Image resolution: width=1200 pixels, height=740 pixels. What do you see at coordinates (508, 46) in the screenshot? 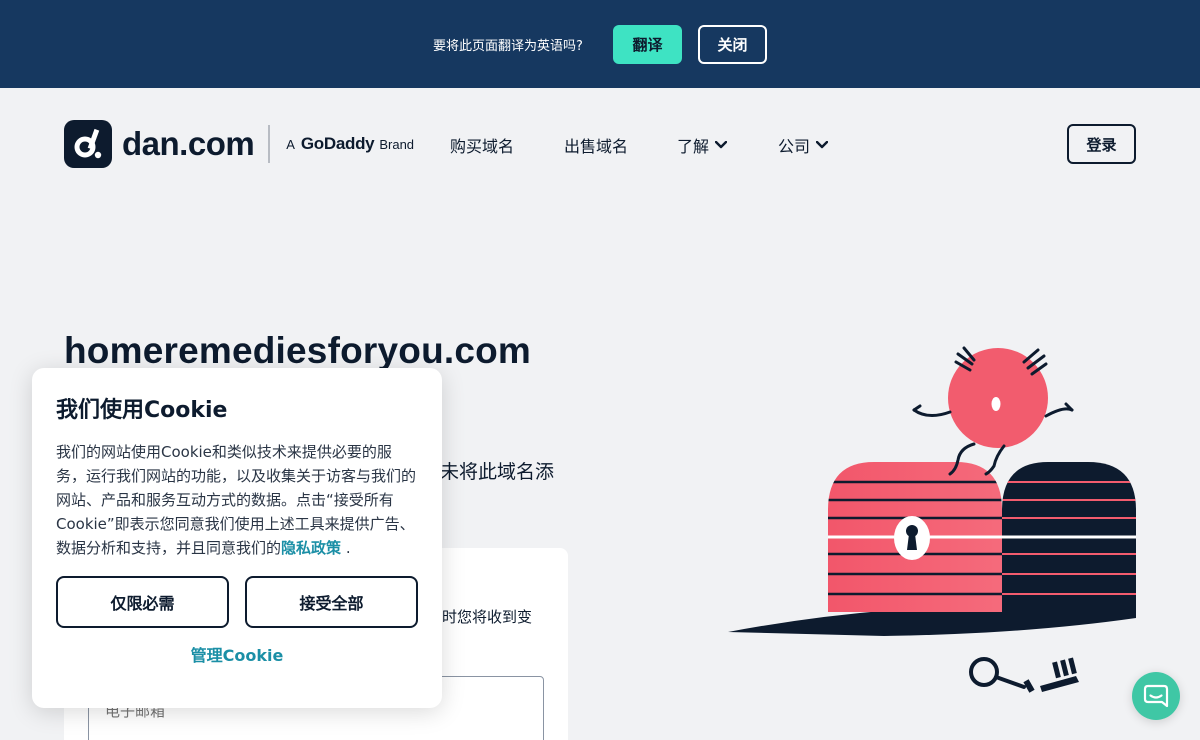
I see `translate-message: 要将此页面翻译为英语吗?` at bounding box center [508, 46].